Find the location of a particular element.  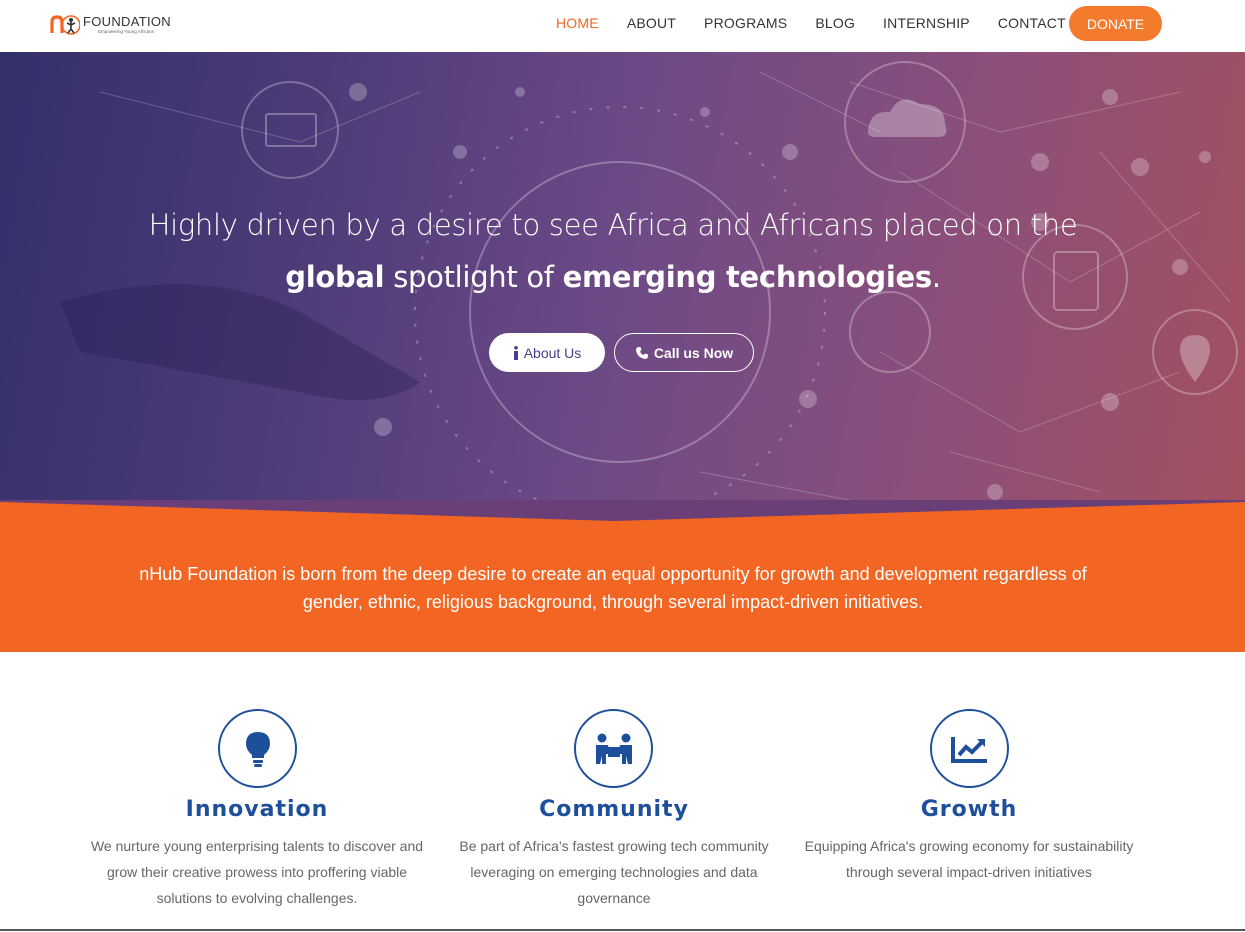

about-us-button: About Us is located at coordinates (547, 352).